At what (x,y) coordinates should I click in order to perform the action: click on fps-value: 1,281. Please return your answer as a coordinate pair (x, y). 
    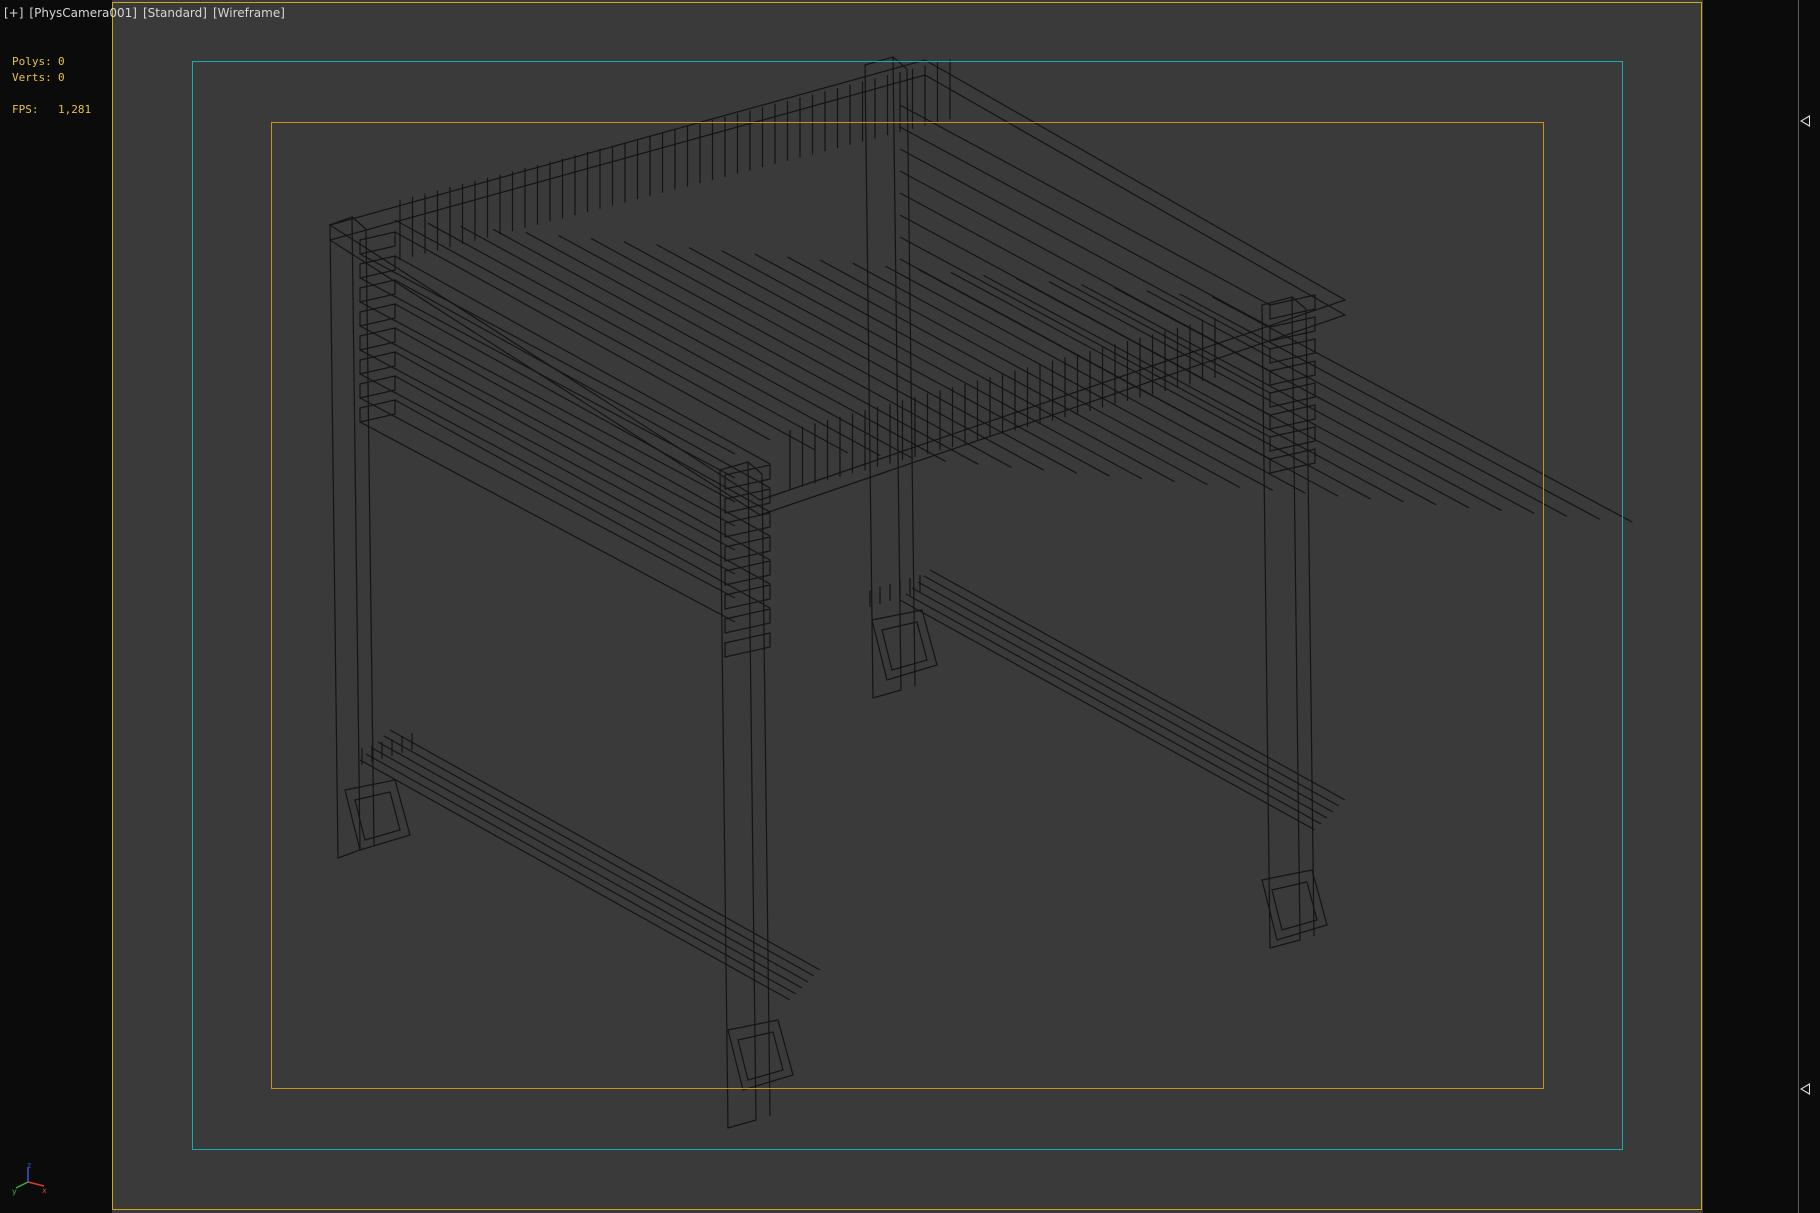
    Looking at the image, I should click on (75, 109).